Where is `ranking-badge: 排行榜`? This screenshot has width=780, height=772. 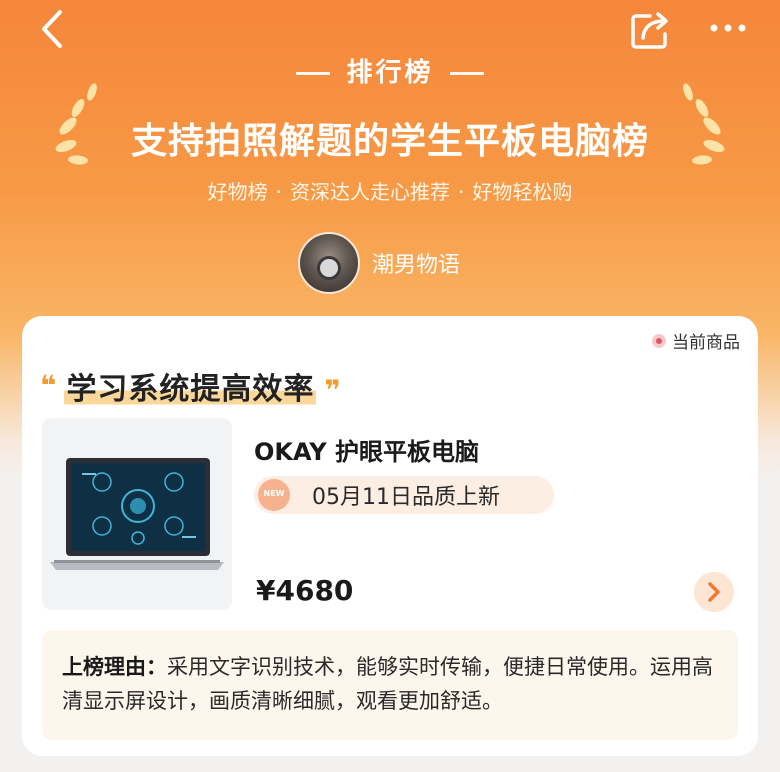 ranking-badge: 排行榜 is located at coordinates (390, 70).